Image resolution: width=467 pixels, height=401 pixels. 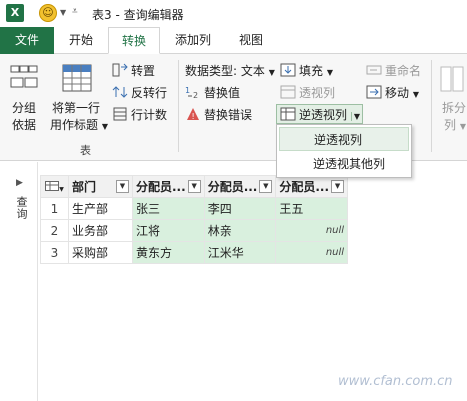 I want to click on table-header-row: ▼ 部门 ▼ 分配员... ▼ 分配员... ▼ 分配员... ▼, so click(x=194, y=186).